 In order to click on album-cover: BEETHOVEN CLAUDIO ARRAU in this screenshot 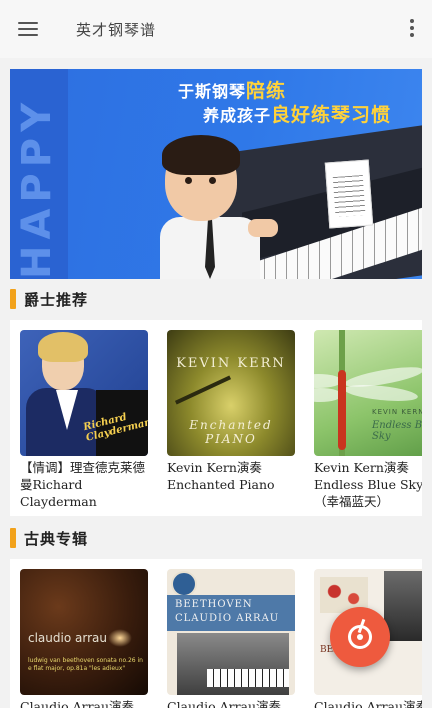, I will do `click(231, 632)`.